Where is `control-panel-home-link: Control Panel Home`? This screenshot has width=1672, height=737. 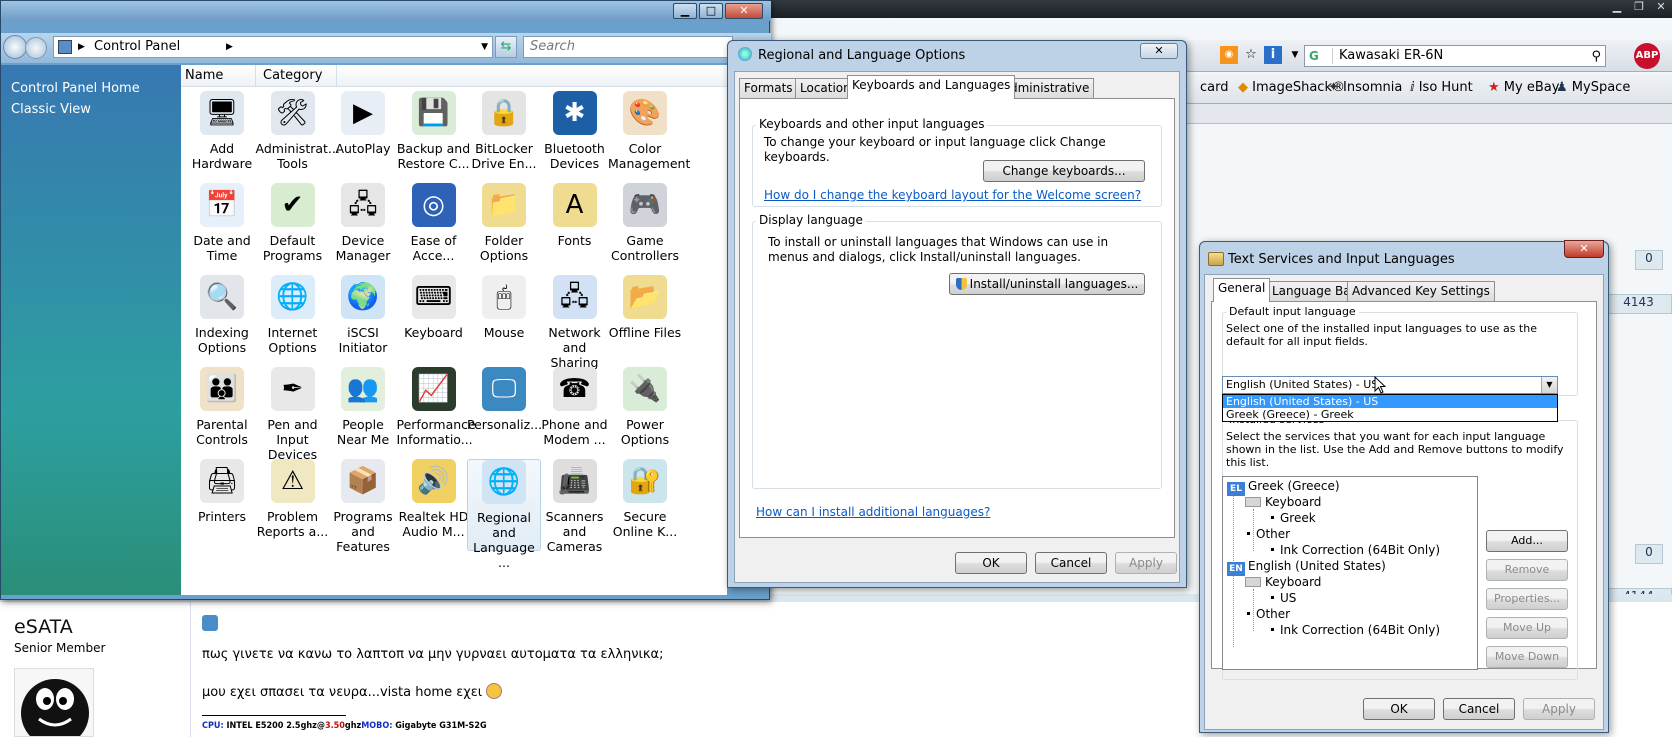
control-panel-home-link: Control Panel Home is located at coordinates (75, 88).